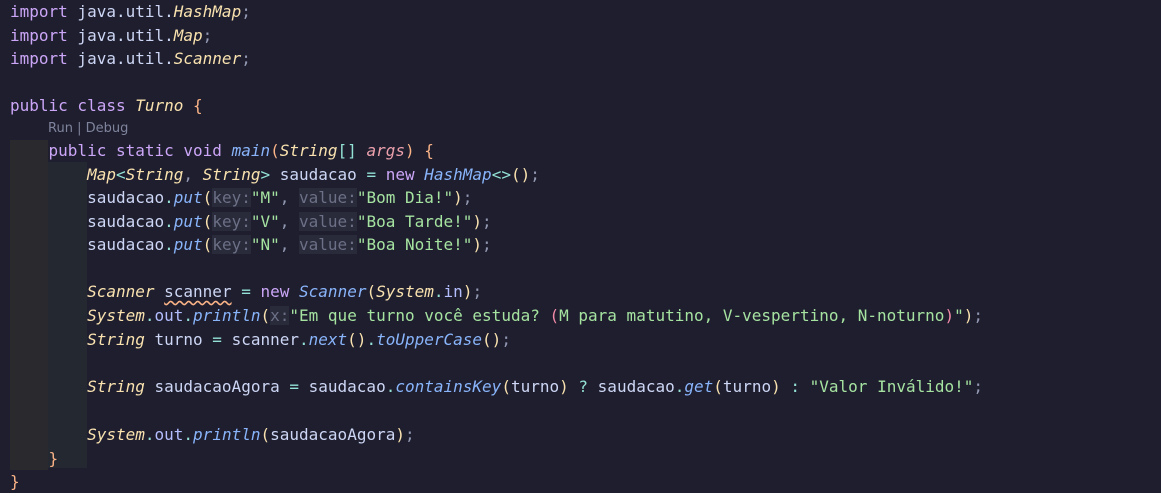 The height and width of the screenshot is (493, 1161). Describe the element at coordinates (419, 315) in the screenshot. I see `code-token: "Em que turno você estuda?` at that location.